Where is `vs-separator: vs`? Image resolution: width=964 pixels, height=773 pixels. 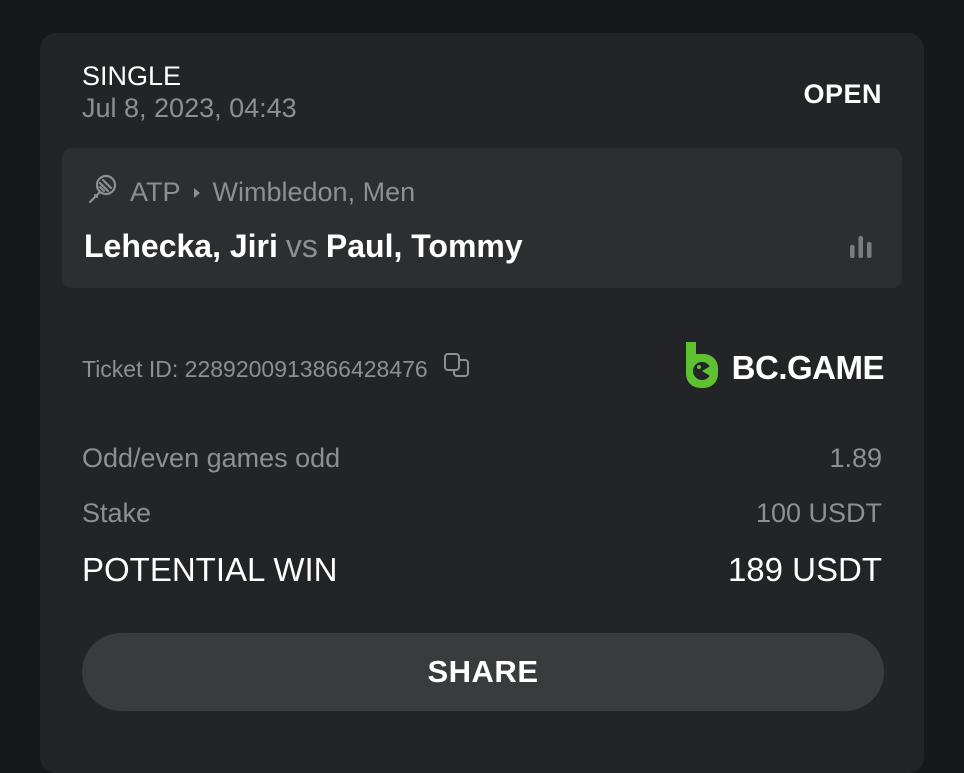
vs-separator: vs is located at coordinates (301, 246).